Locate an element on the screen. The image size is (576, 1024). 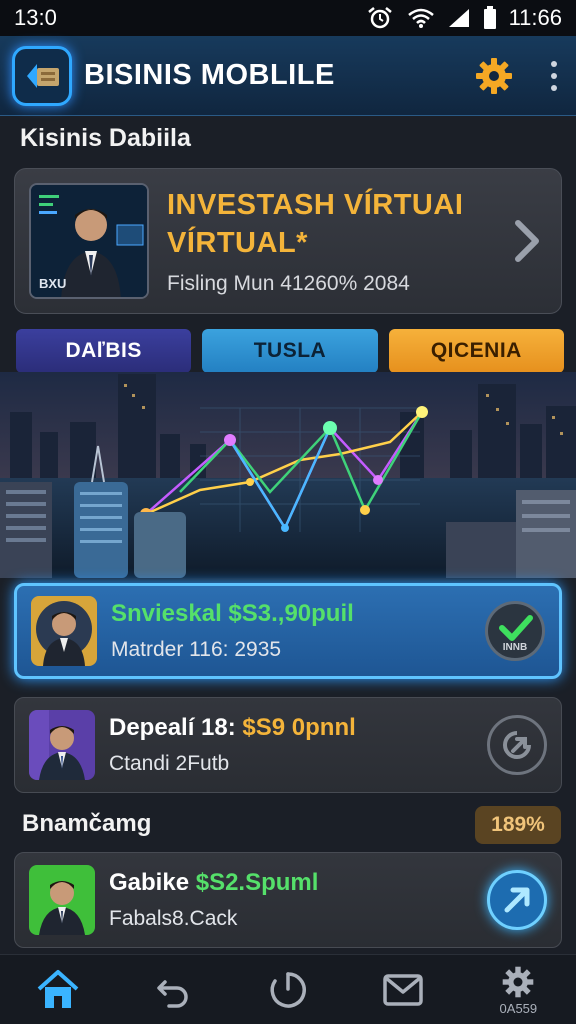
section-title: Kisinis Dabiila is located at coordinates (105, 138).